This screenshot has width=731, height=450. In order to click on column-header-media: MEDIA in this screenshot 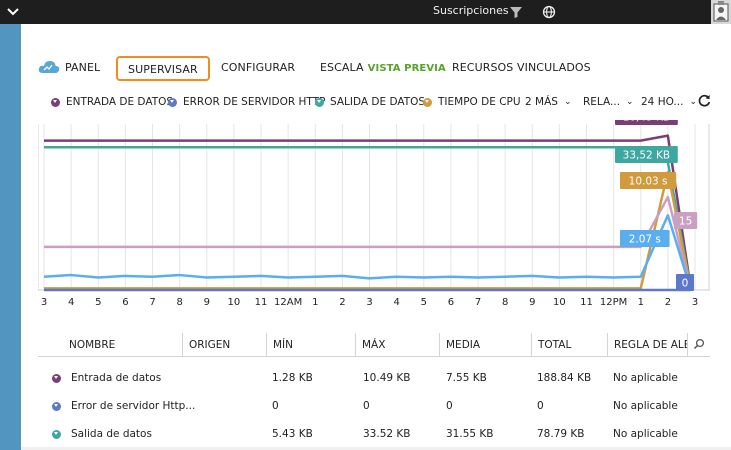, I will do `click(485, 345)`.